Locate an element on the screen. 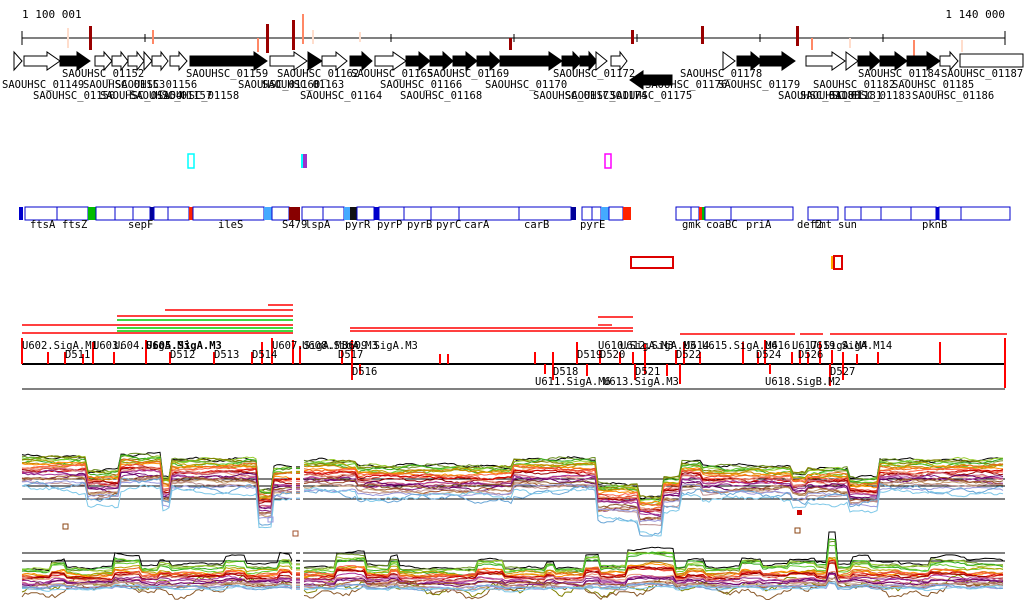 This screenshot has height=611, width=1024. transcript-label: D516 is located at coordinates (365, 372).